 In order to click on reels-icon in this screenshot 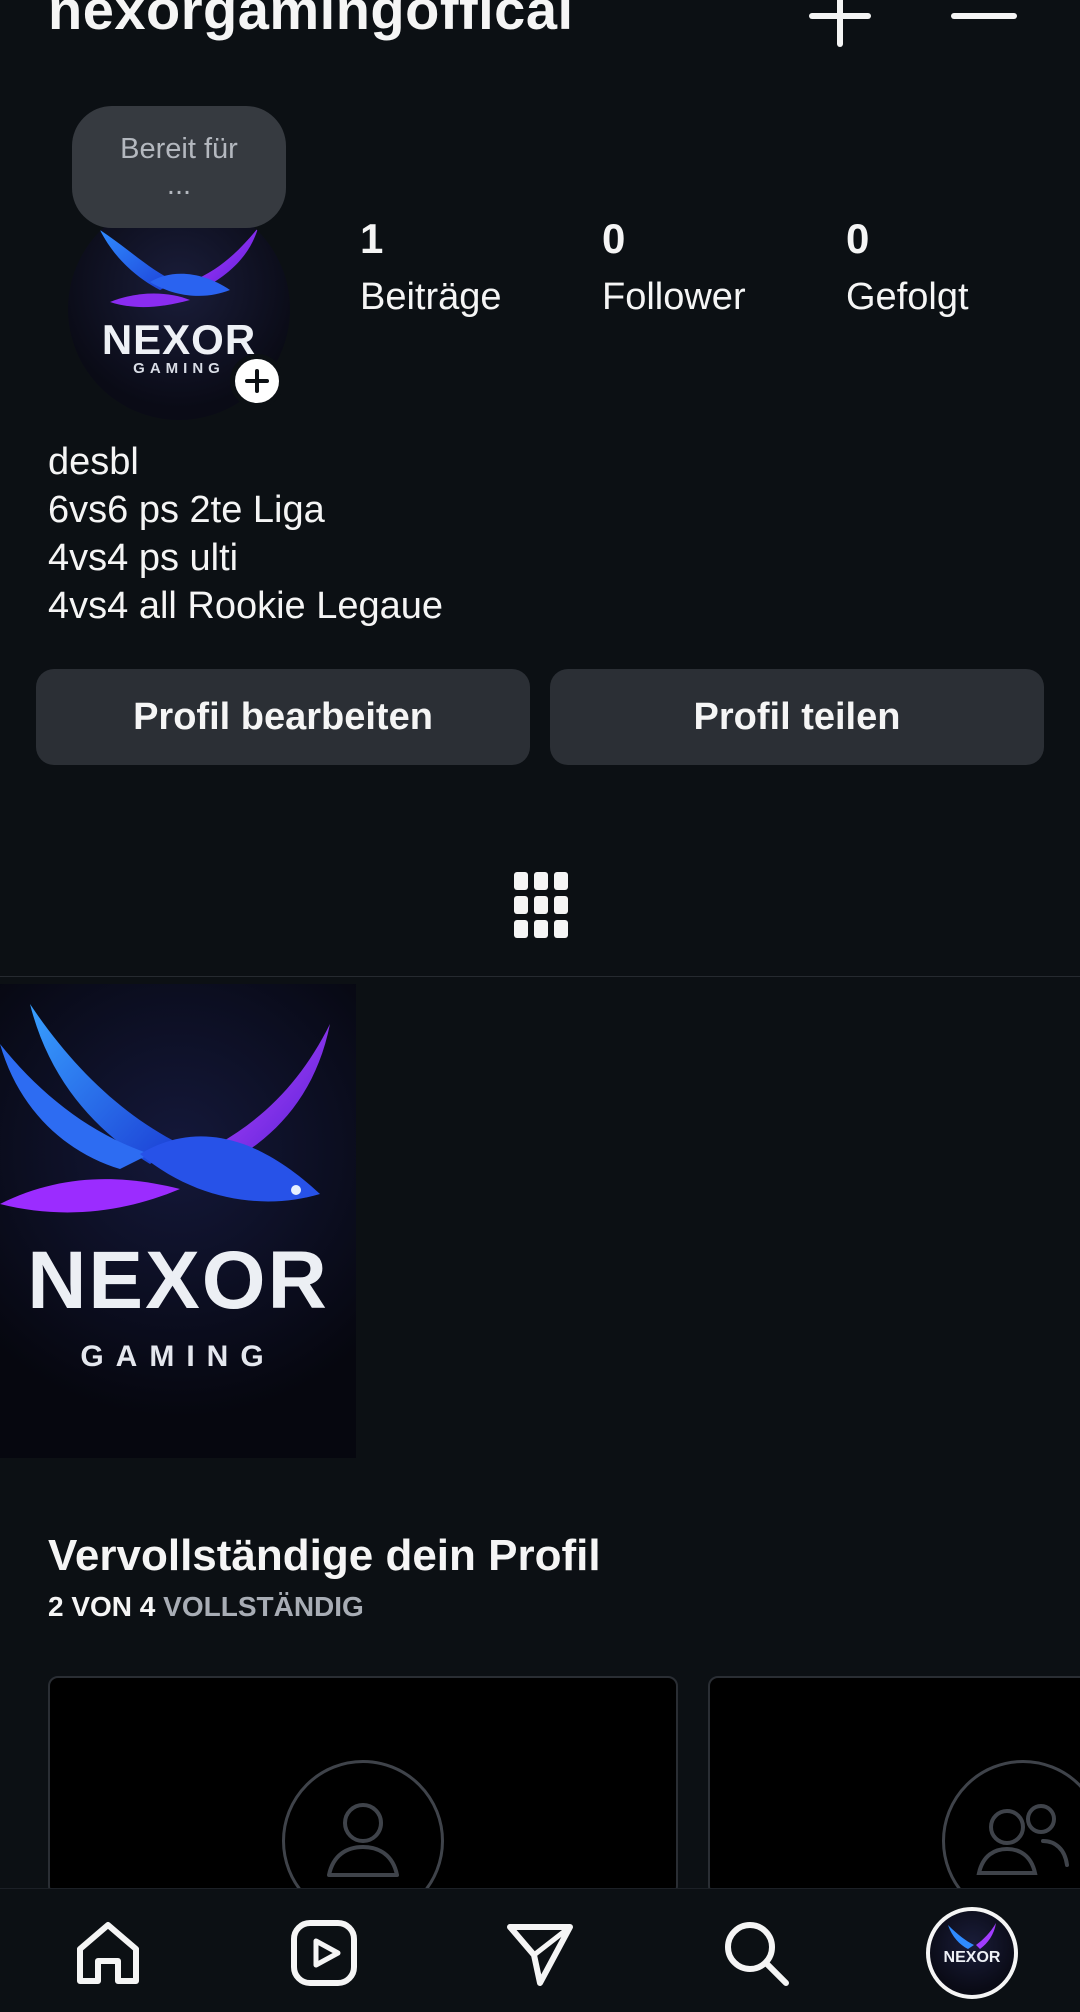, I will do `click(324, 1953)`.